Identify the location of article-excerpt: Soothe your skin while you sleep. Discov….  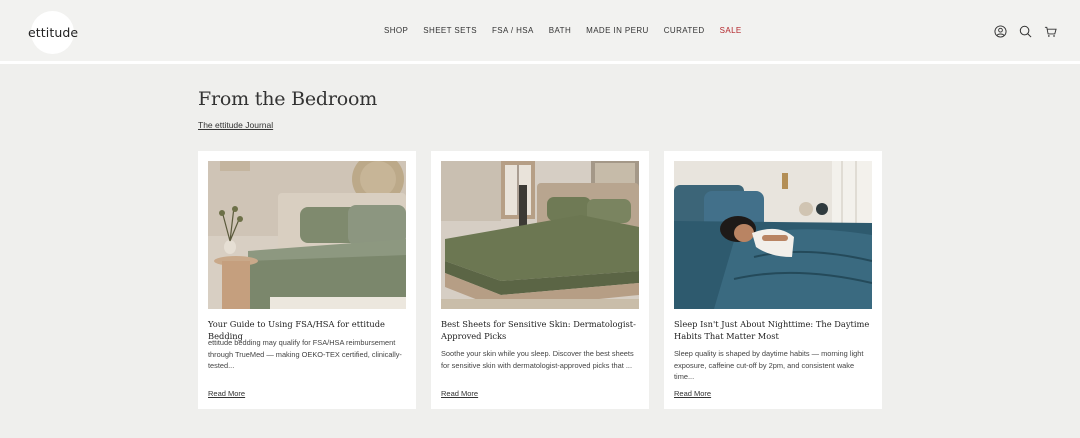
(537, 359).